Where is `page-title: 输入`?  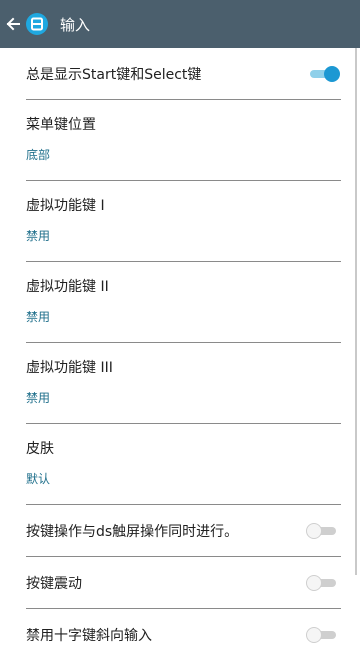
page-title: 输入 is located at coordinates (75, 24).